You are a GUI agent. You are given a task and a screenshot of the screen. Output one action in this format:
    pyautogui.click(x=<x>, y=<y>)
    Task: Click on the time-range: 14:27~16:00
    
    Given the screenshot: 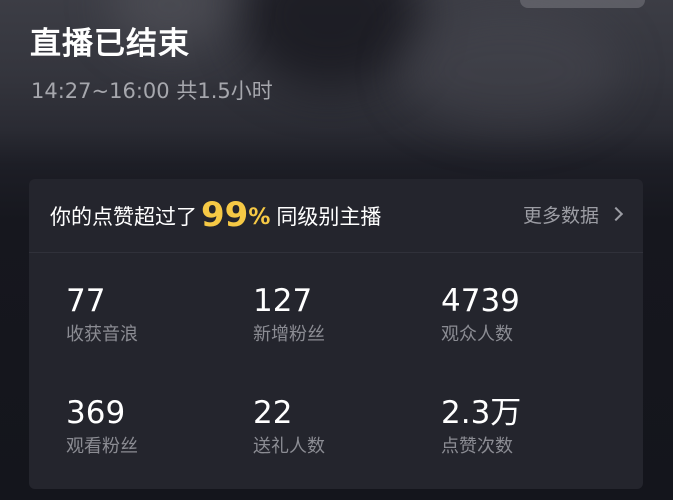 What is the action you would take?
    pyautogui.click(x=100, y=91)
    